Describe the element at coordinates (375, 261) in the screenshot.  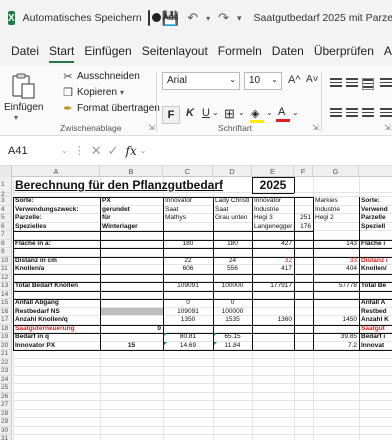
I see `cell-h10: Distanz i` at that location.